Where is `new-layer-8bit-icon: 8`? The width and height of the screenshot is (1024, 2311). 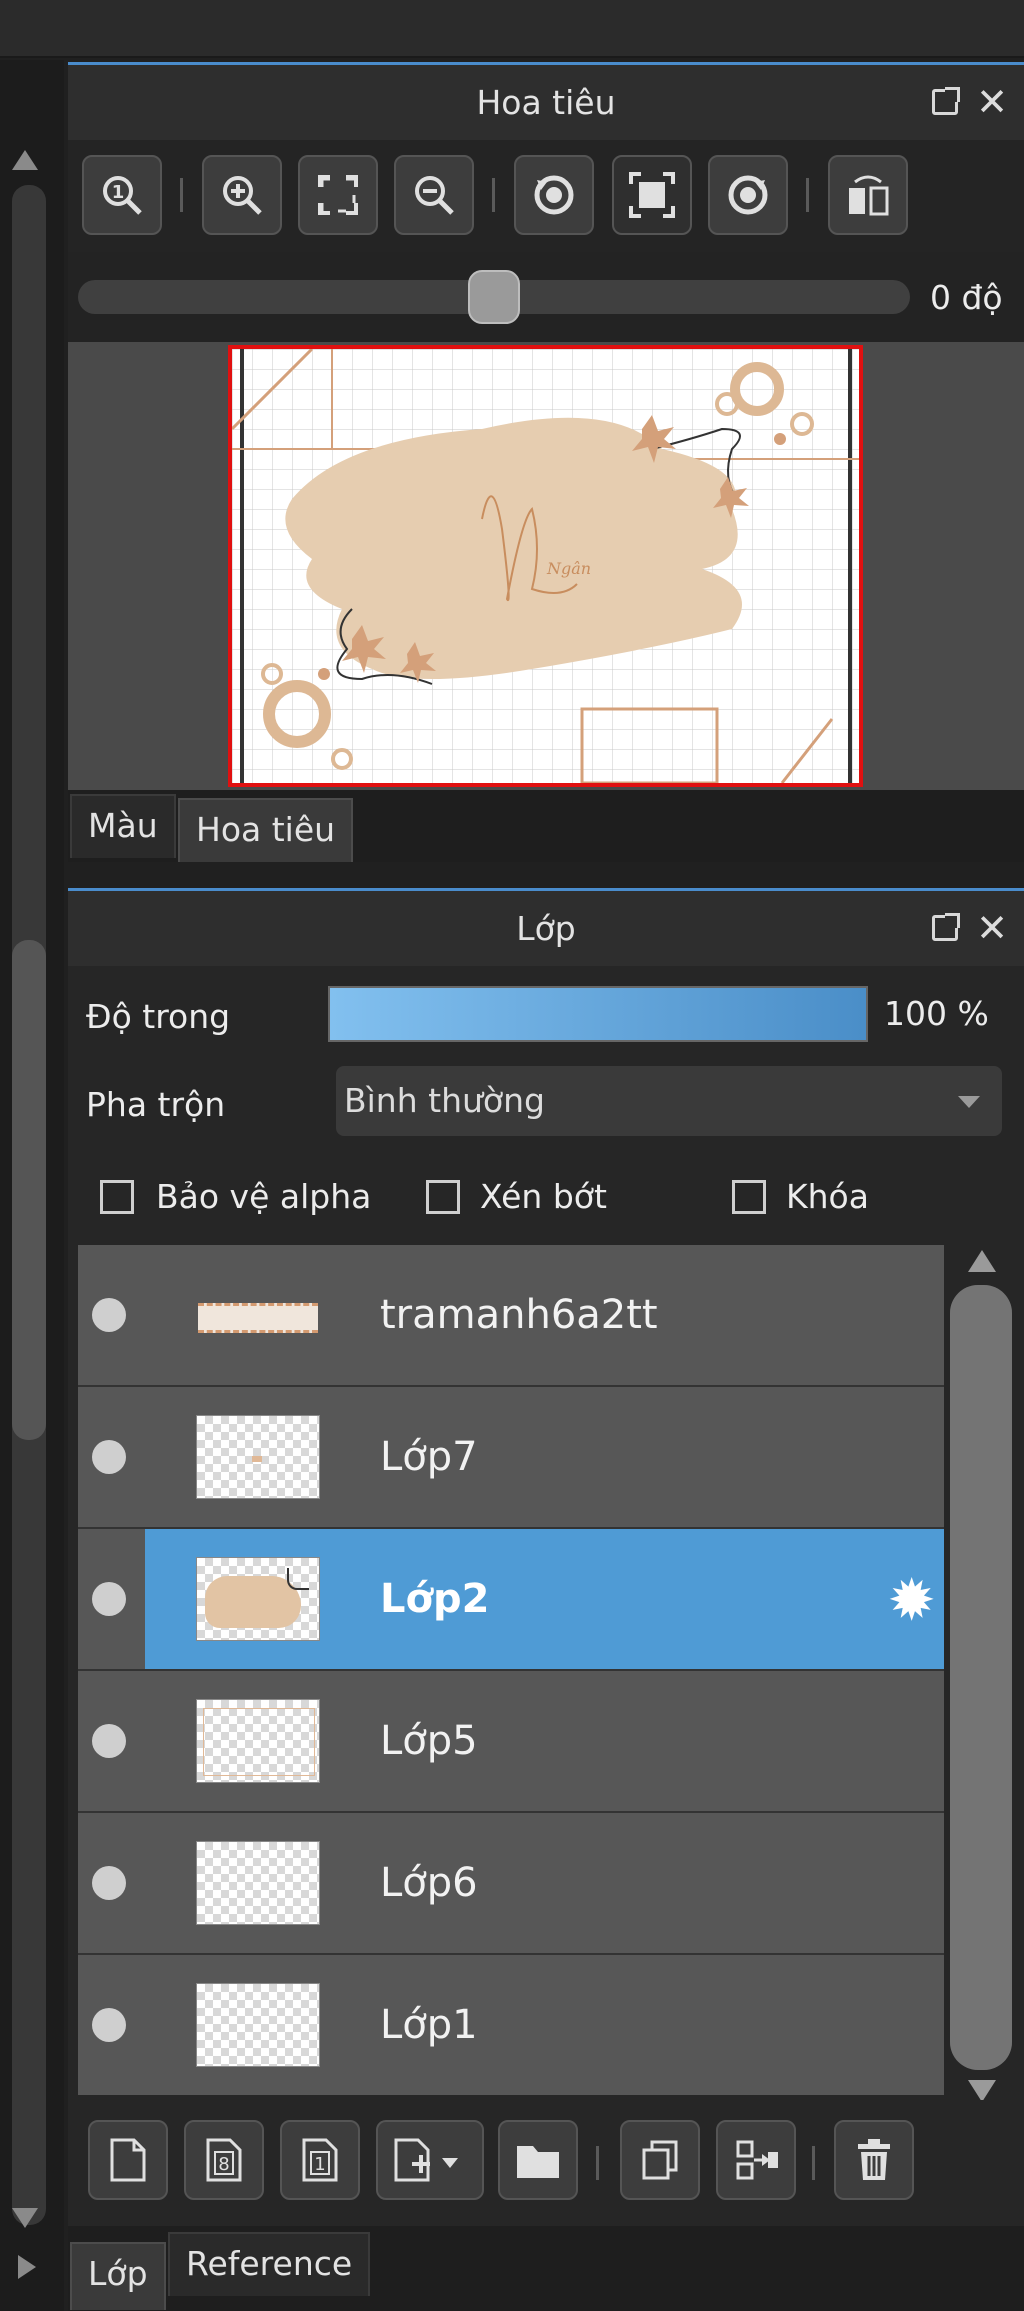
new-layer-8bit-icon: 8 is located at coordinates (224, 2160).